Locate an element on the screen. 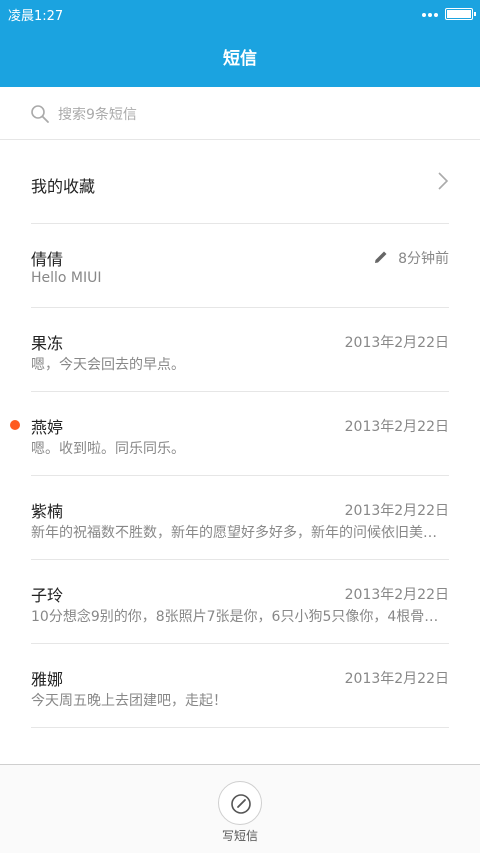  chevron-right-icon is located at coordinates (443, 181).